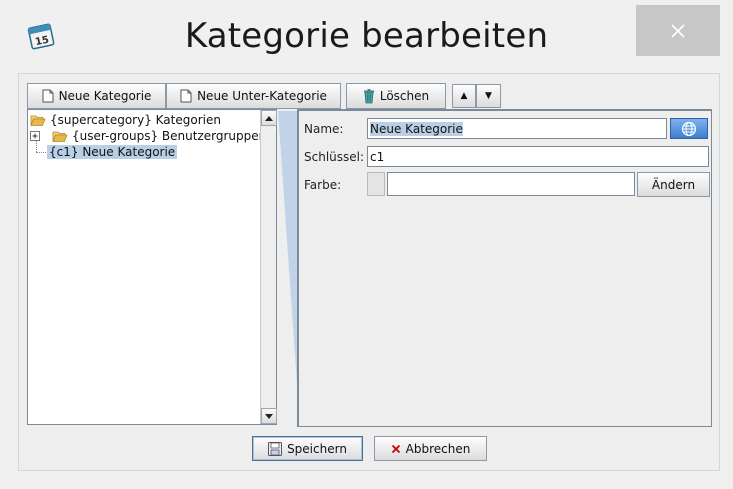 The width and height of the screenshot is (733, 489). Describe the element at coordinates (438, 448) in the screenshot. I see `cancel-label: Abbrechen` at that location.